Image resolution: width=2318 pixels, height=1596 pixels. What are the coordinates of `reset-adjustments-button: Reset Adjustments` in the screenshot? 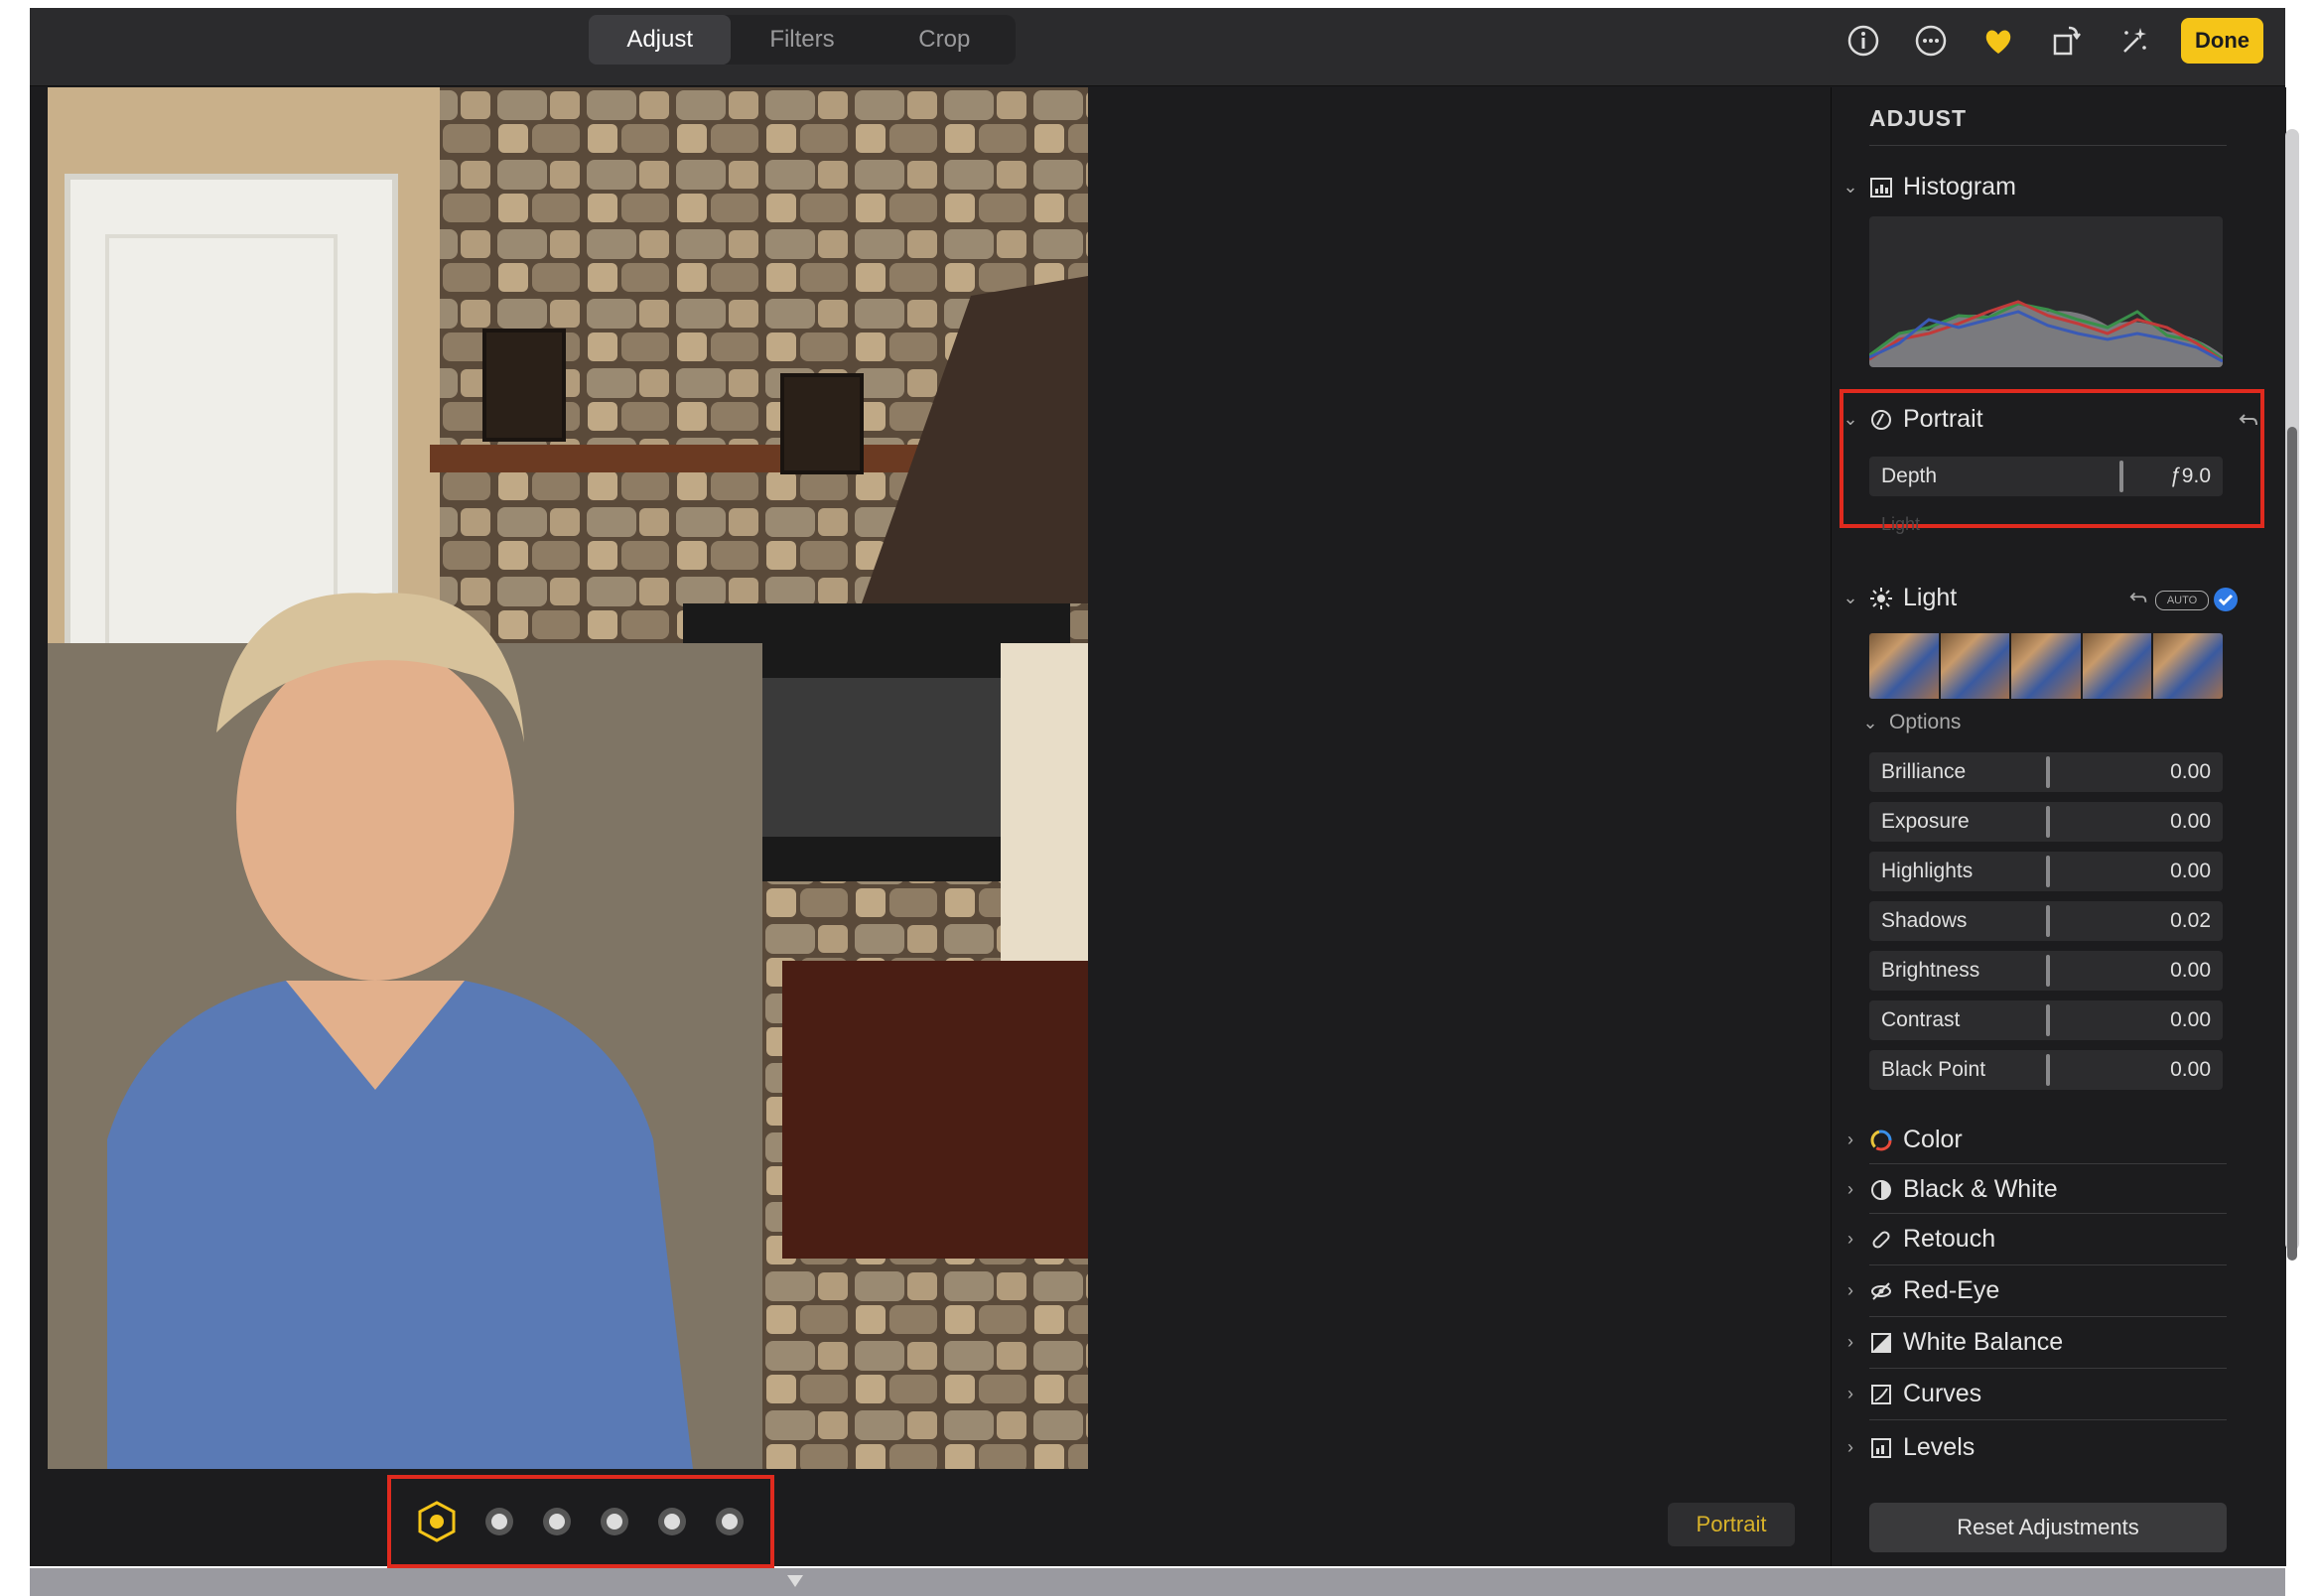 It's located at (2048, 1527).